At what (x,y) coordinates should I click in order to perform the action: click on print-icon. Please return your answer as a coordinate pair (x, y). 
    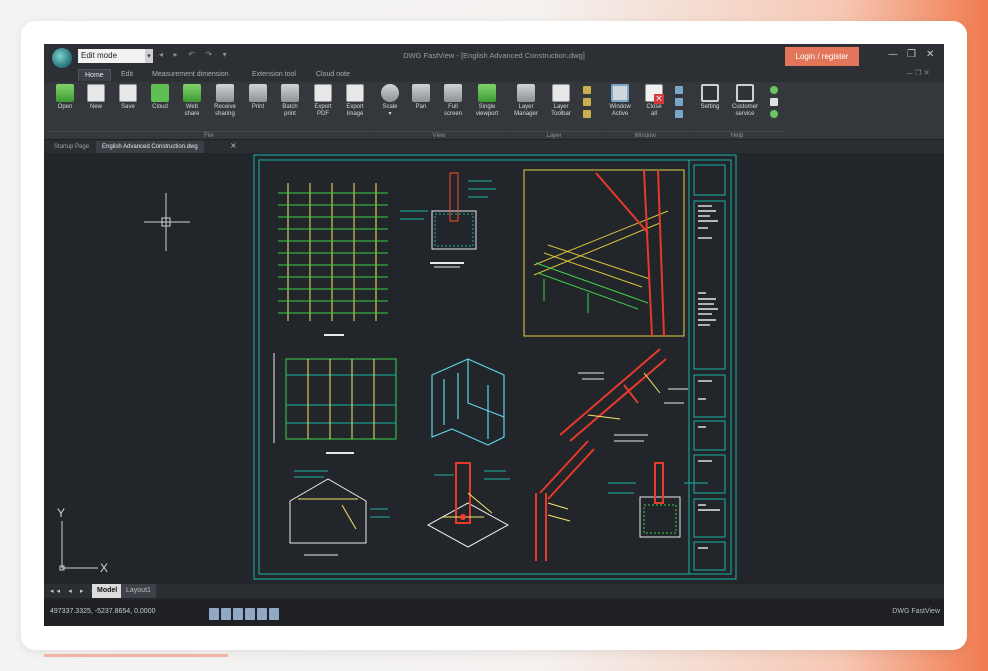
    Looking at the image, I should click on (258, 93).